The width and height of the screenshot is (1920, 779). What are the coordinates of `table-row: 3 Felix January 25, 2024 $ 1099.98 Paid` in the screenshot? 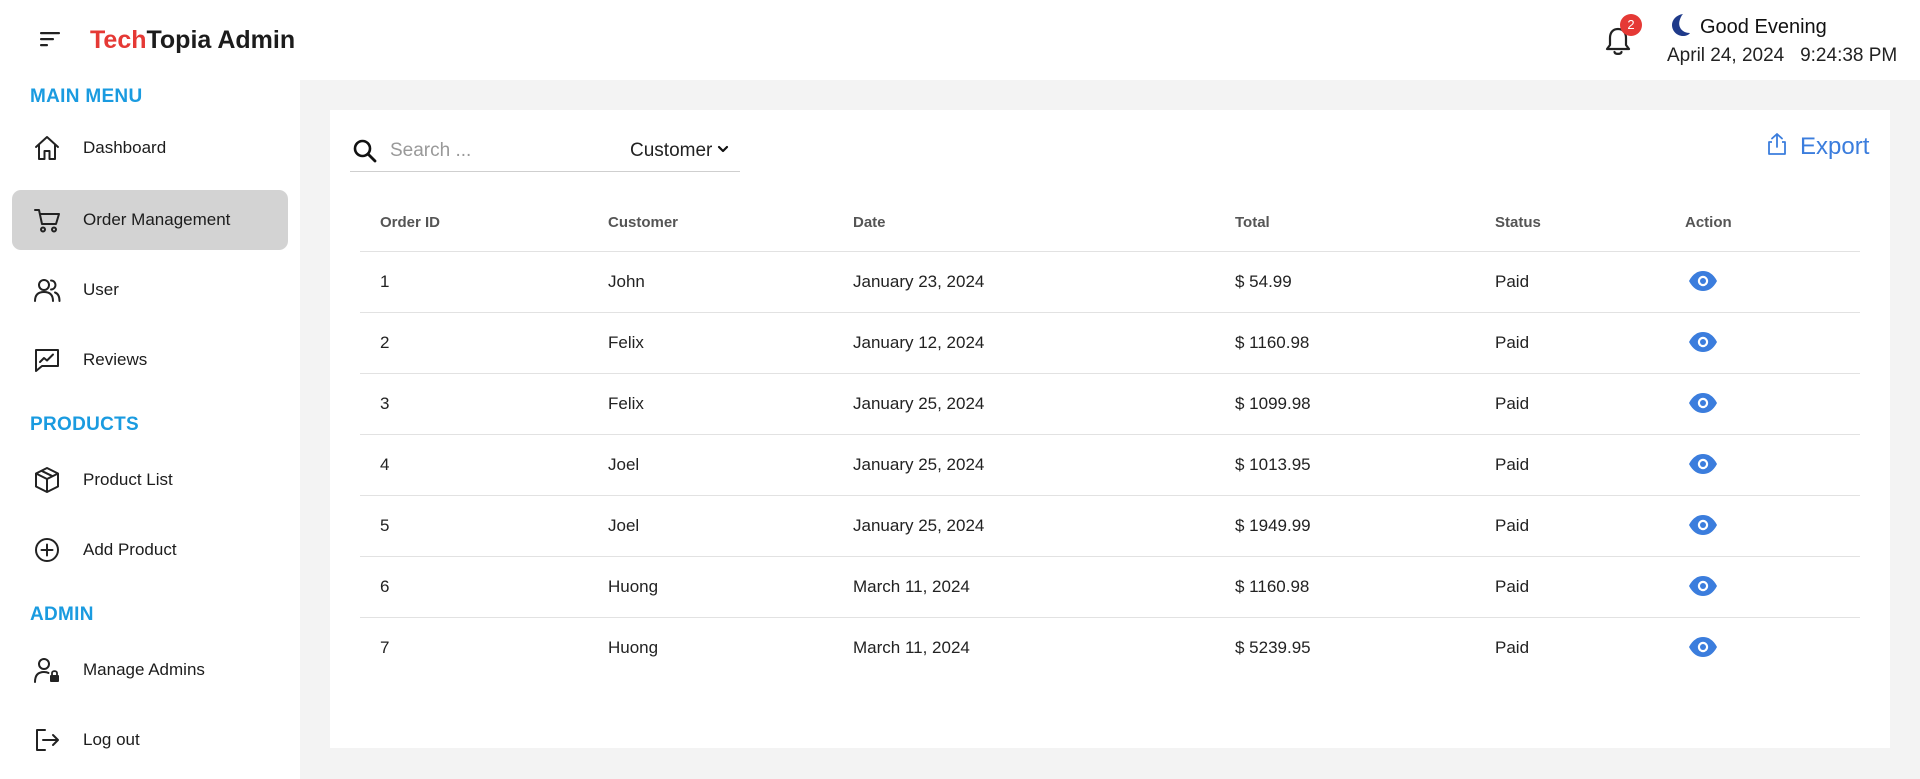 It's located at (1110, 404).